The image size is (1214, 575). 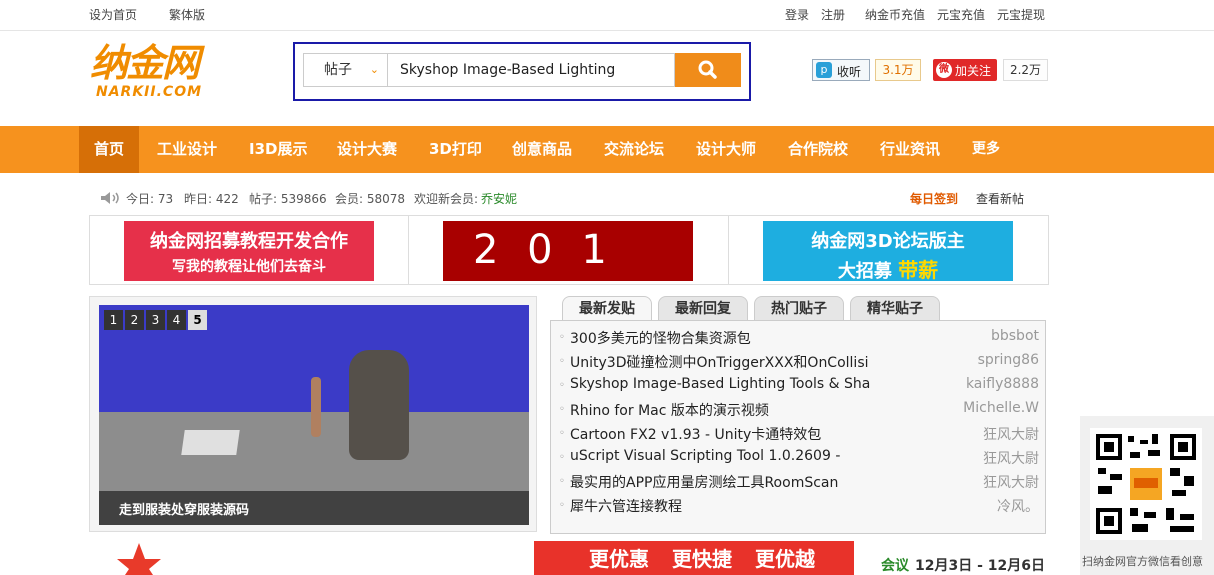 I want to click on post-row: ◦ 犀牛六管连接教程 冷风。, so click(x=799, y=506).